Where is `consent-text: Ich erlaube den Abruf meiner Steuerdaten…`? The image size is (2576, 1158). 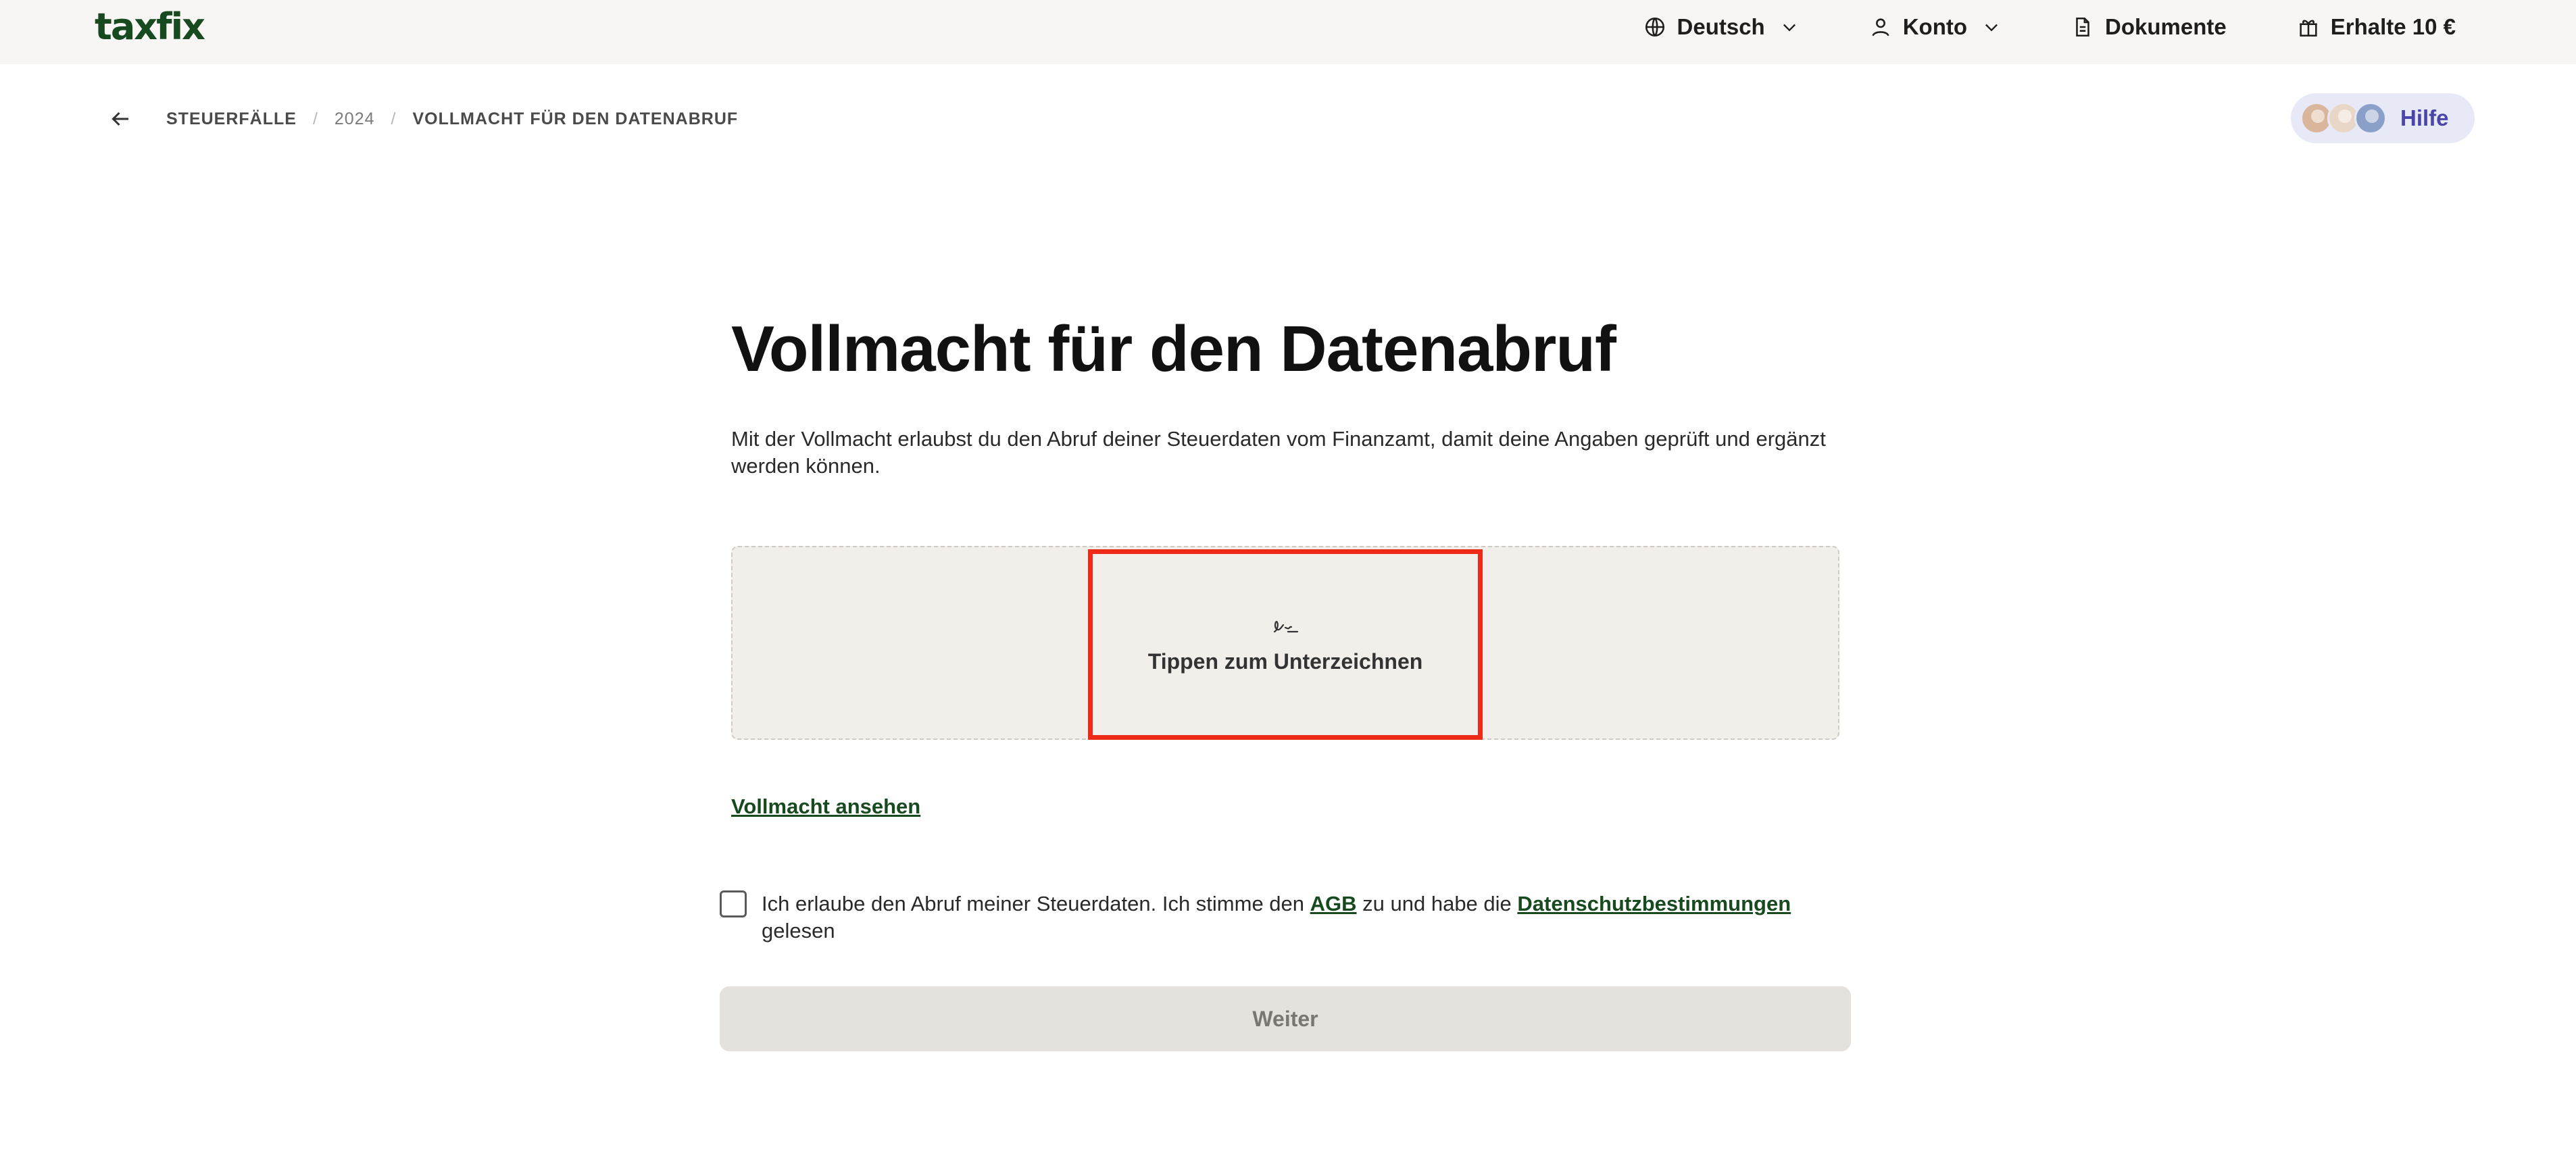 consent-text: Ich erlaube den Abruf meiner Steuerdaten… is located at coordinates (1302, 917).